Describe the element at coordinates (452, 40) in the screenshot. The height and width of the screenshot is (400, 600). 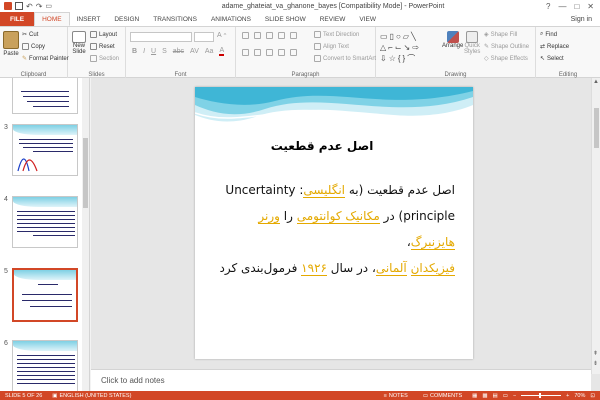
I see `arrange-button: Arrange` at that location.